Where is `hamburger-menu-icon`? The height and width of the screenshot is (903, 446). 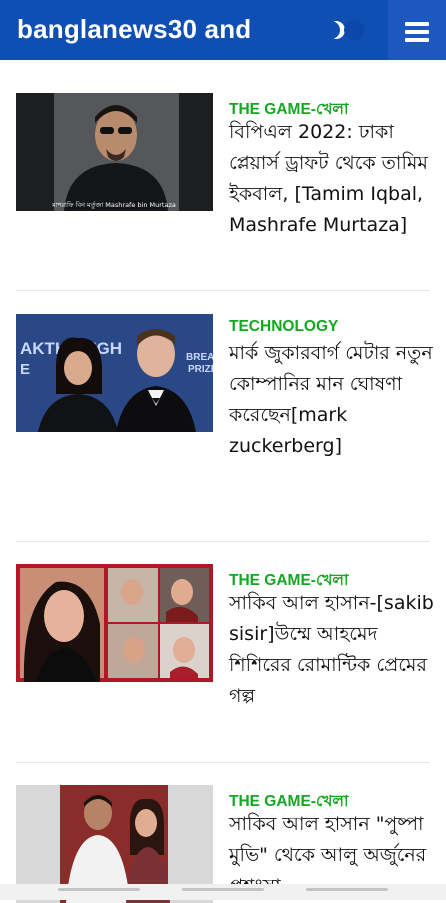 hamburger-menu-icon is located at coordinates (417, 24).